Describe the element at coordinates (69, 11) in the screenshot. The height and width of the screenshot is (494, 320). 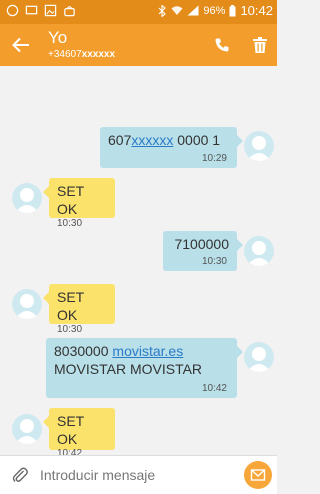
I see `bag-icon` at that location.